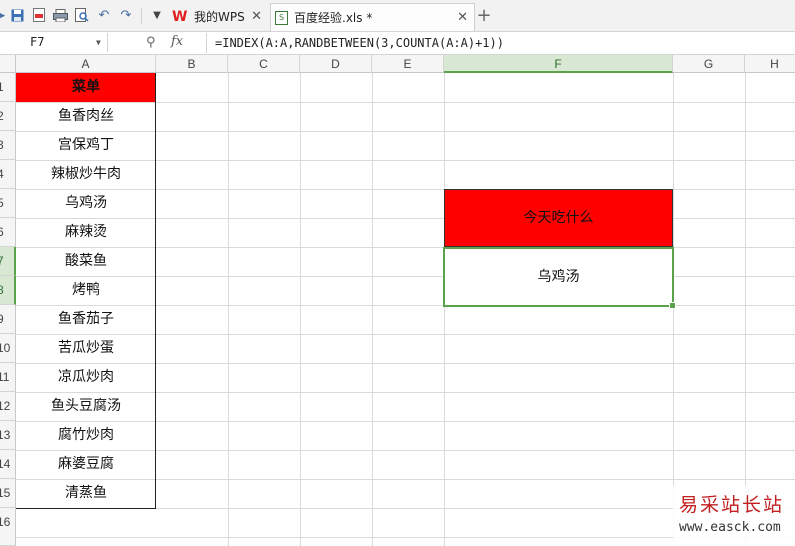 This screenshot has height=546, width=795. I want to click on column-header-g: G, so click(709, 64).